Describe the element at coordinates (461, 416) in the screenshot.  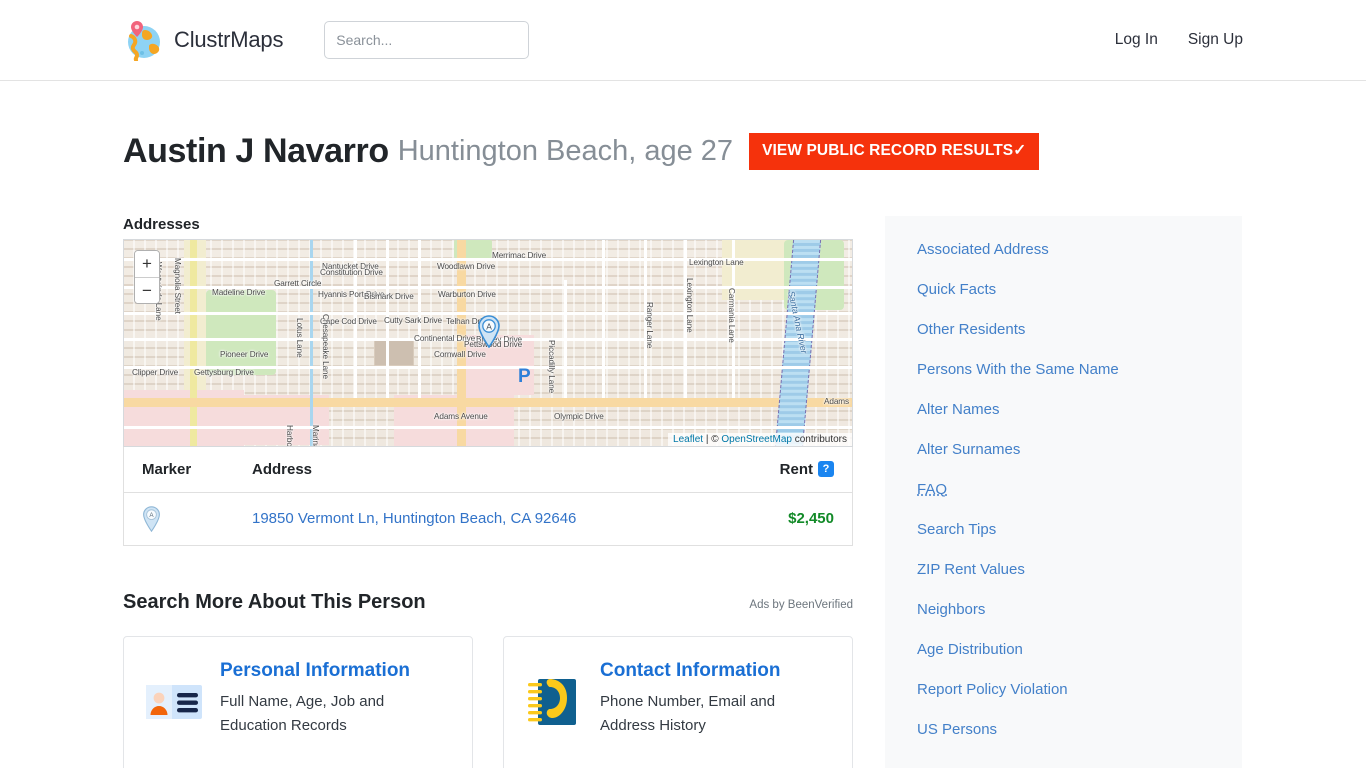
I see `map-street-label: Adams Avenue` at that location.